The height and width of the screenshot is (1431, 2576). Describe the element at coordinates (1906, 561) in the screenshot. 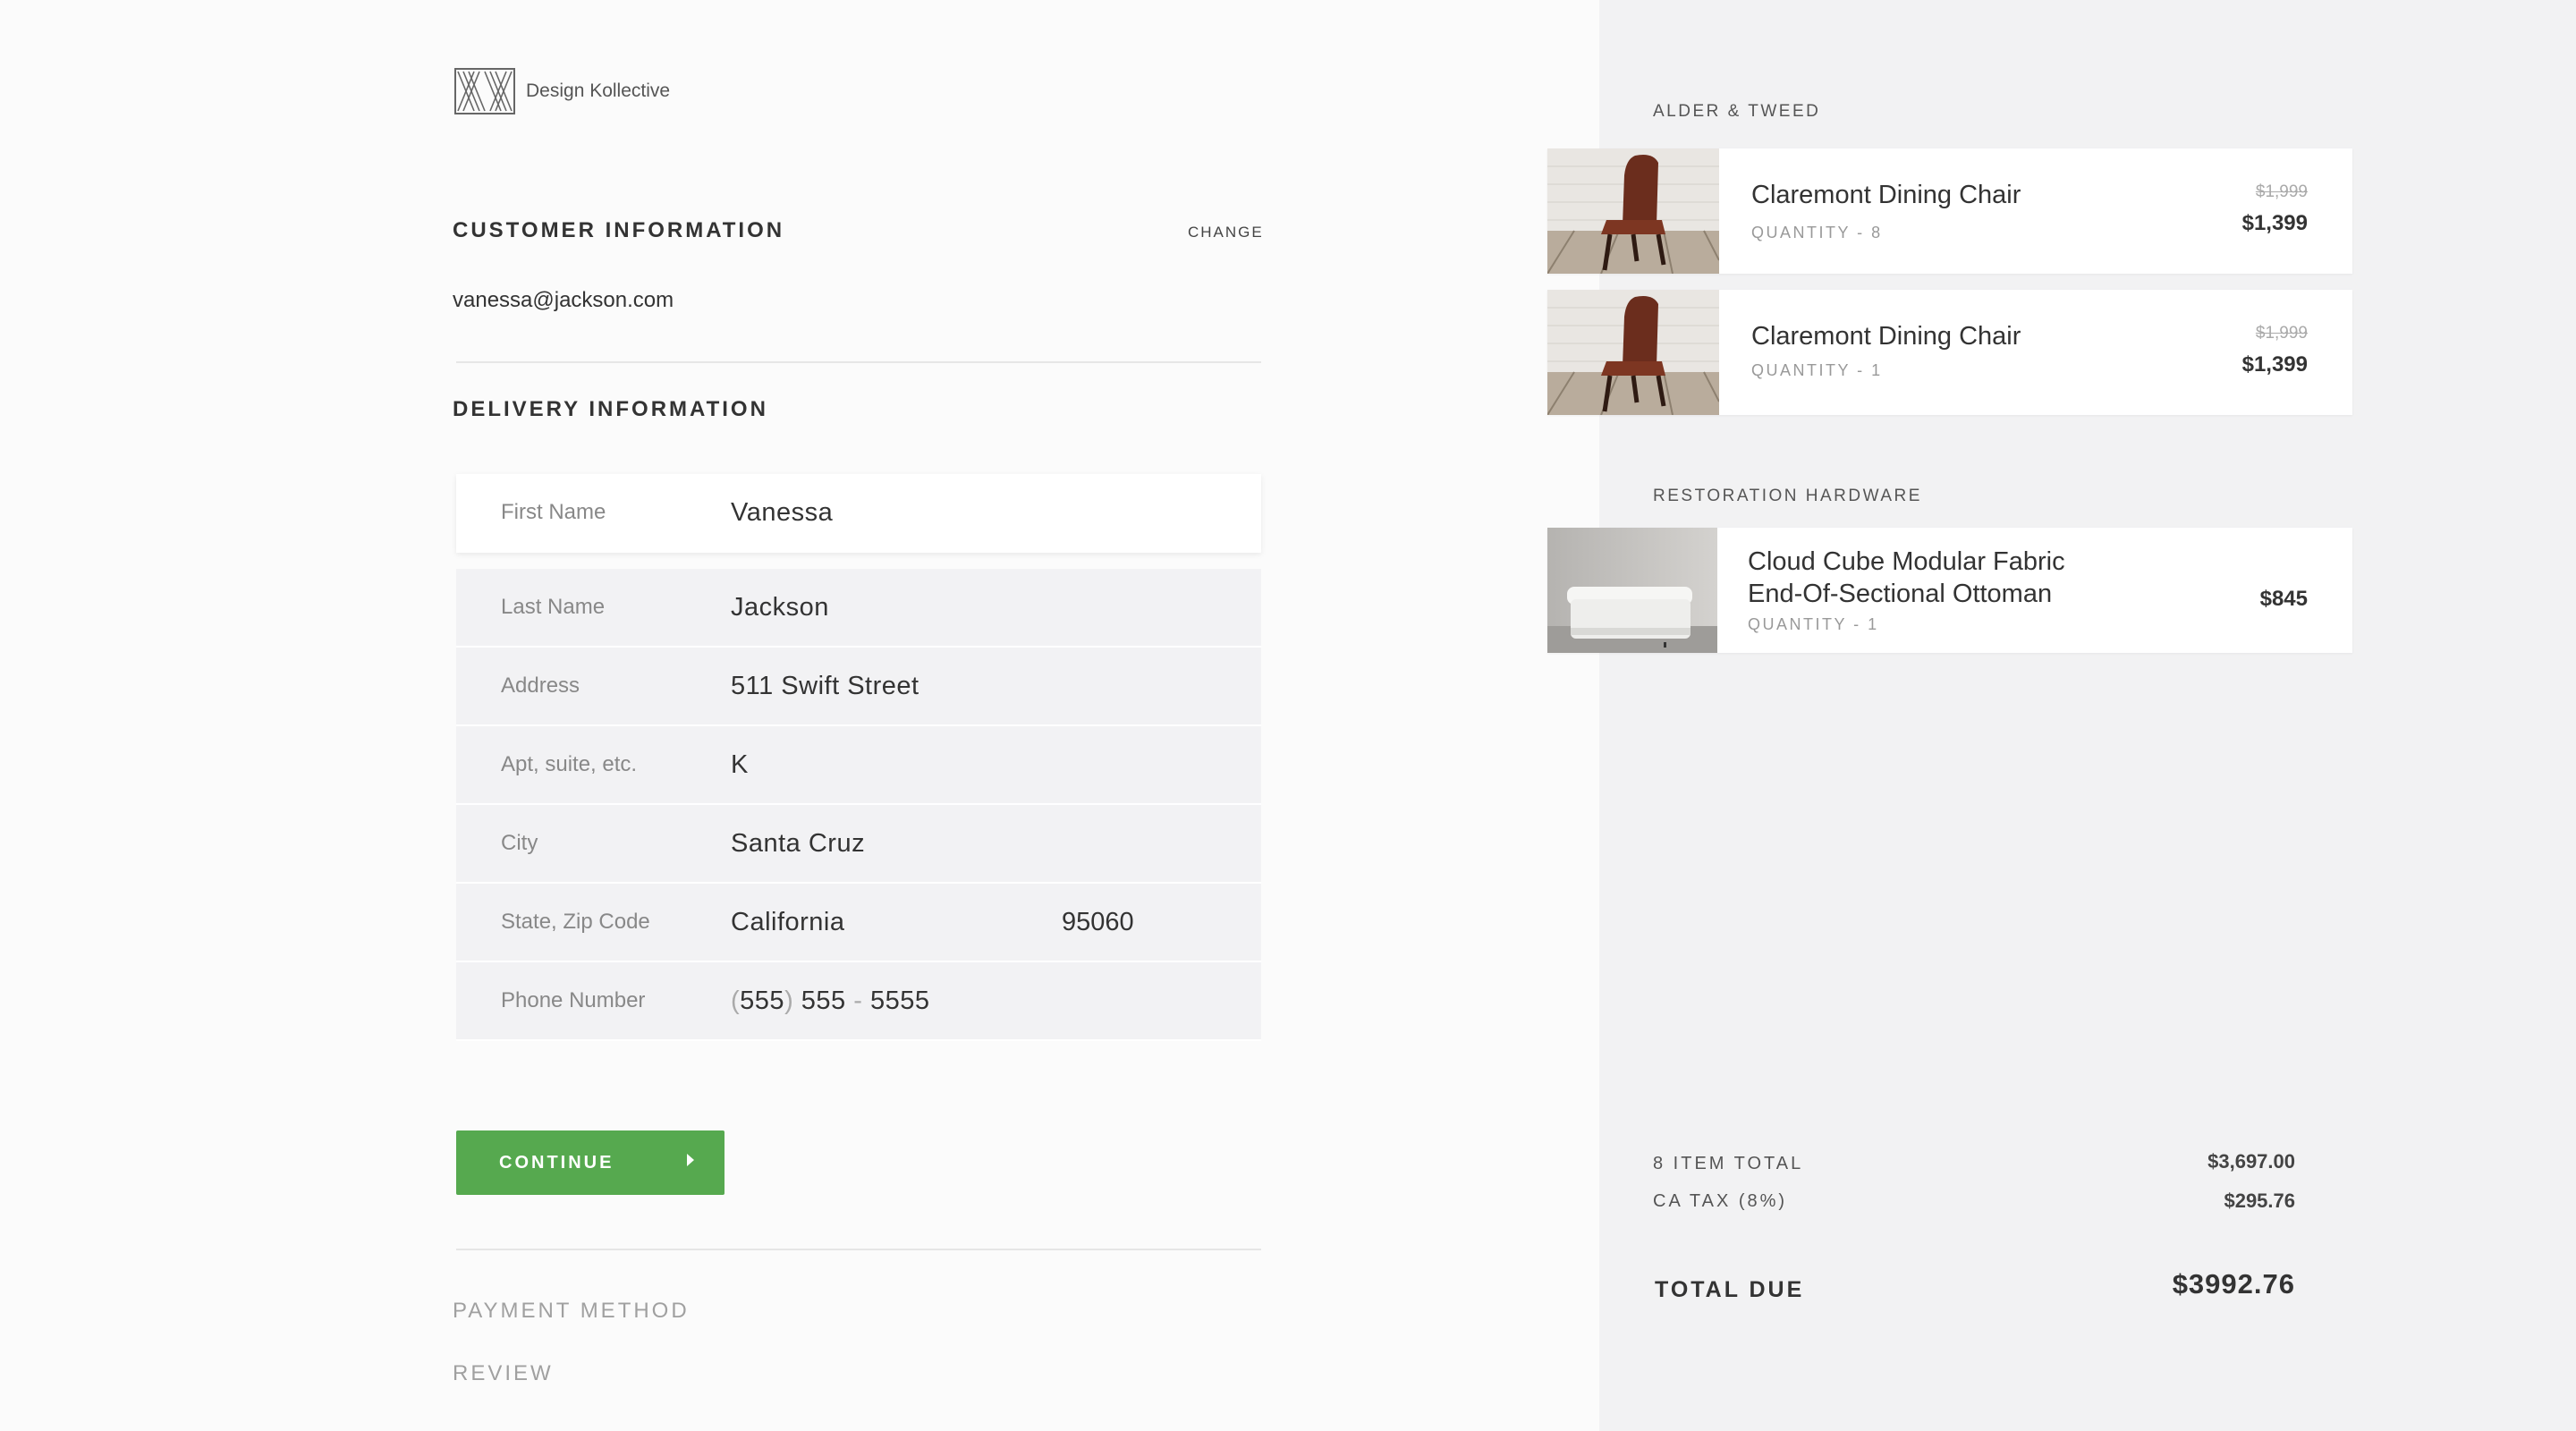

I see `item-name-line1: Cloud Cube Modular Fabric` at that location.